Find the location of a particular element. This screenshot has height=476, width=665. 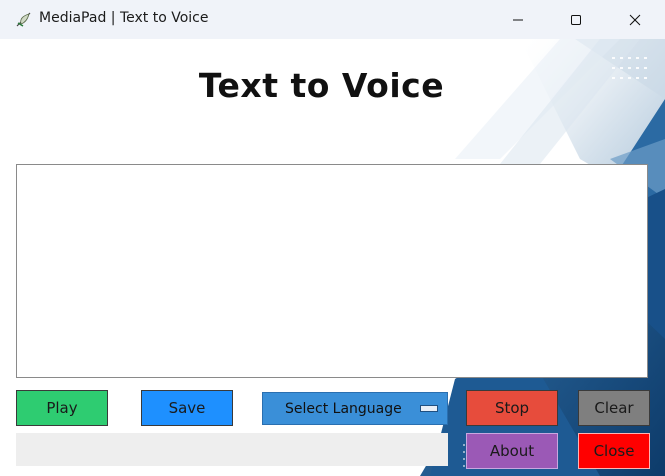

feather-pen-icon is located at coordinates (23, 19).